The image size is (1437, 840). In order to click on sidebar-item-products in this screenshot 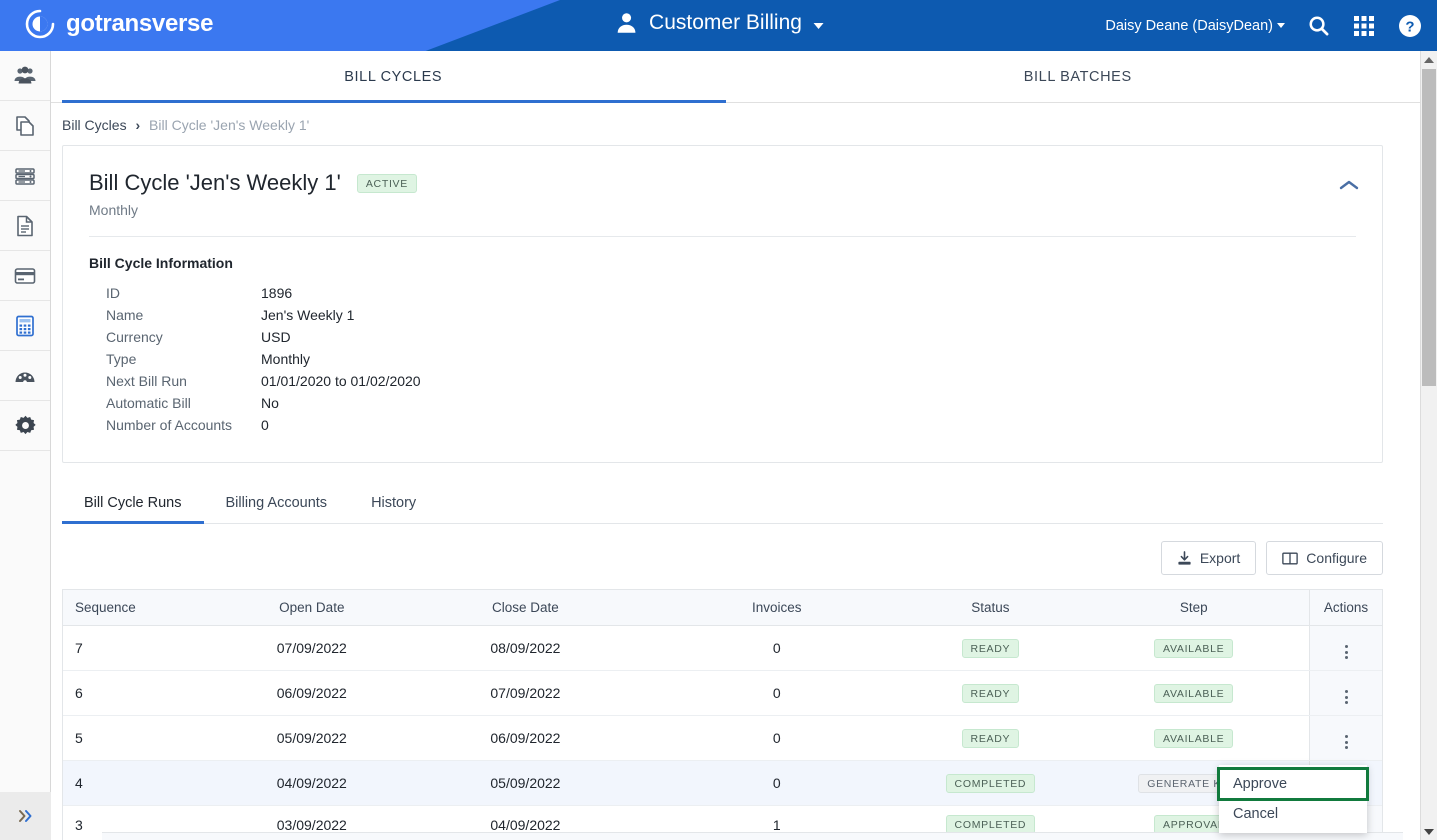, I will do `click(25, 126)`.